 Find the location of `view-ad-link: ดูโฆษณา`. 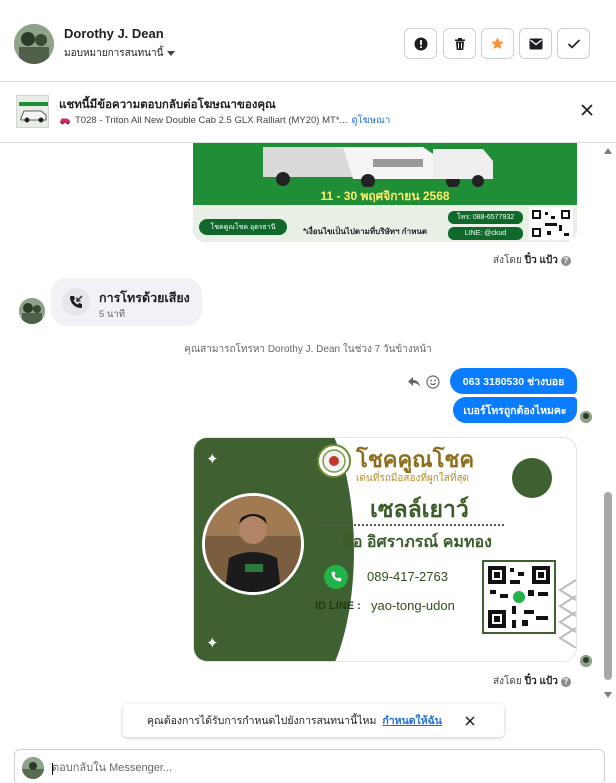

view-ad-link: ดูโฆษณา is located at coordinates (370, 120).